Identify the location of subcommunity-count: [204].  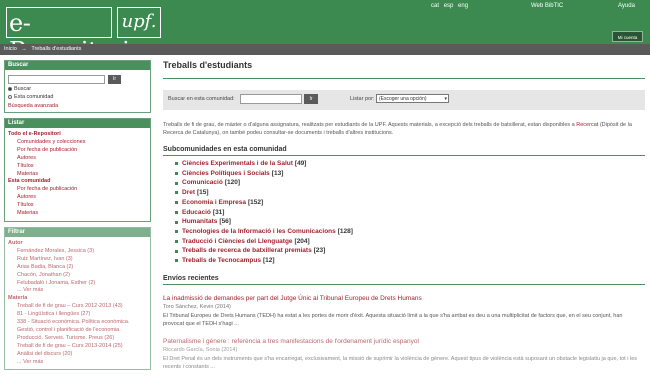
(302, 241).